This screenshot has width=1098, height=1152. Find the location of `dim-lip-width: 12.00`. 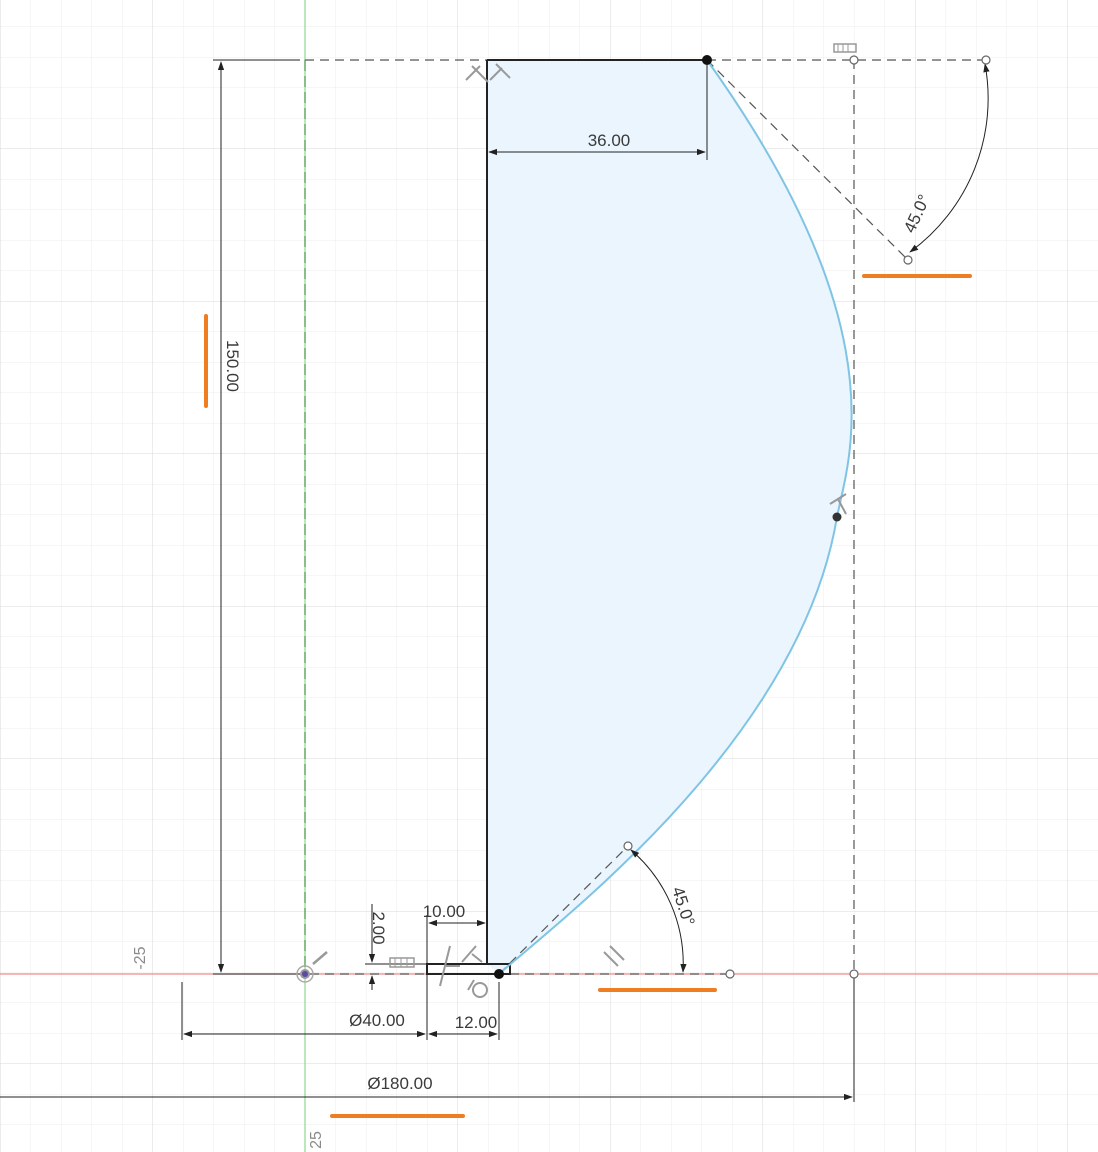

dim-lip-width: 12.00 is located at coordinates (476, 1022).